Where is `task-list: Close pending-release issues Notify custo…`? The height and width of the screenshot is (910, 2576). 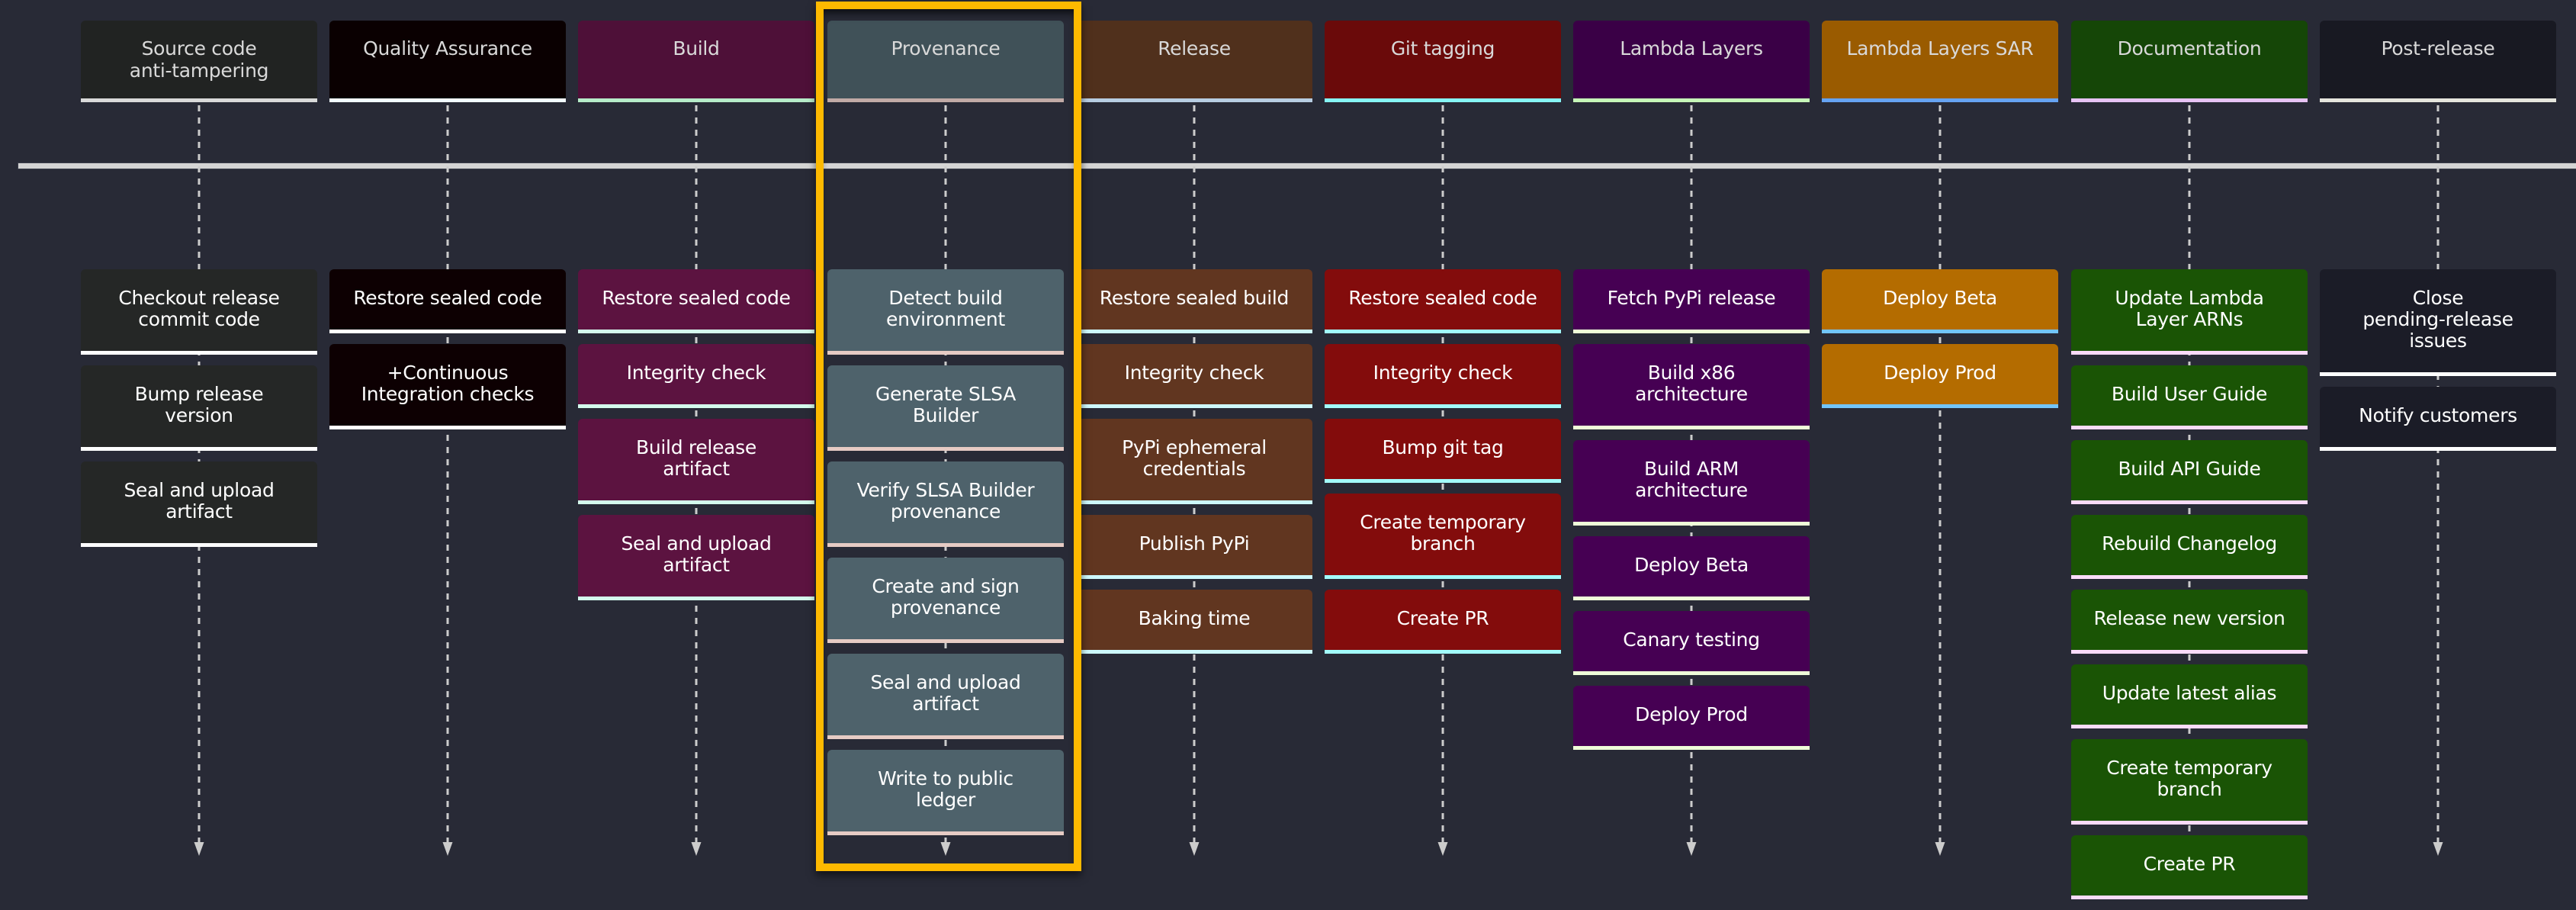 task-list: Close pending-release issues Notify custo… is located at coordinates (2438, 365).